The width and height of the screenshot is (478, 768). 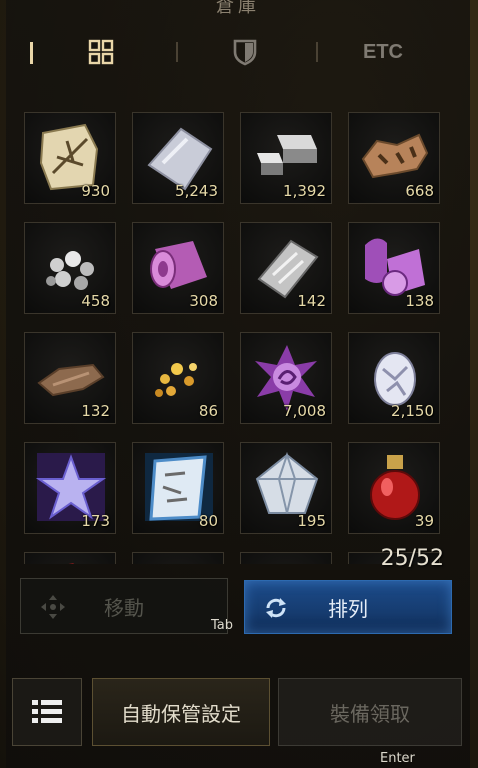 I want to click on tab-etc-label: ETC, so click(x=383, y=51).